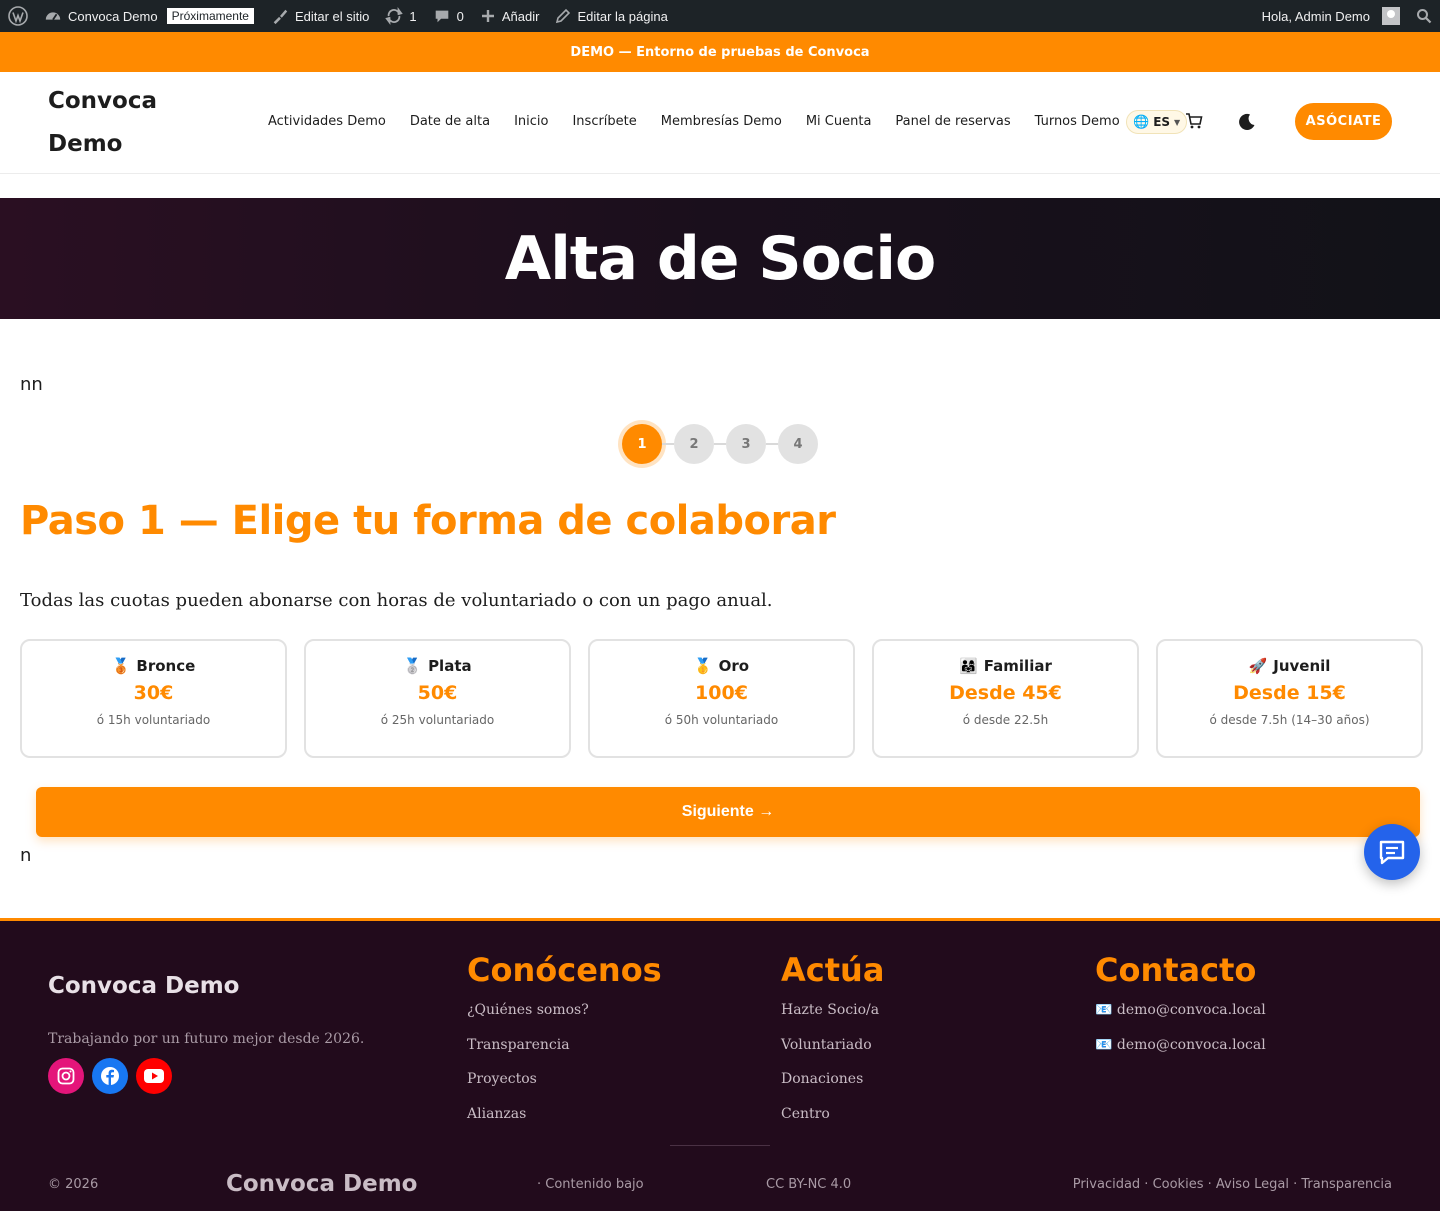  What do you see at coordinates (642, 444) in the screenshot?
I see `step-1: 1` at bounding box center [642, 444].